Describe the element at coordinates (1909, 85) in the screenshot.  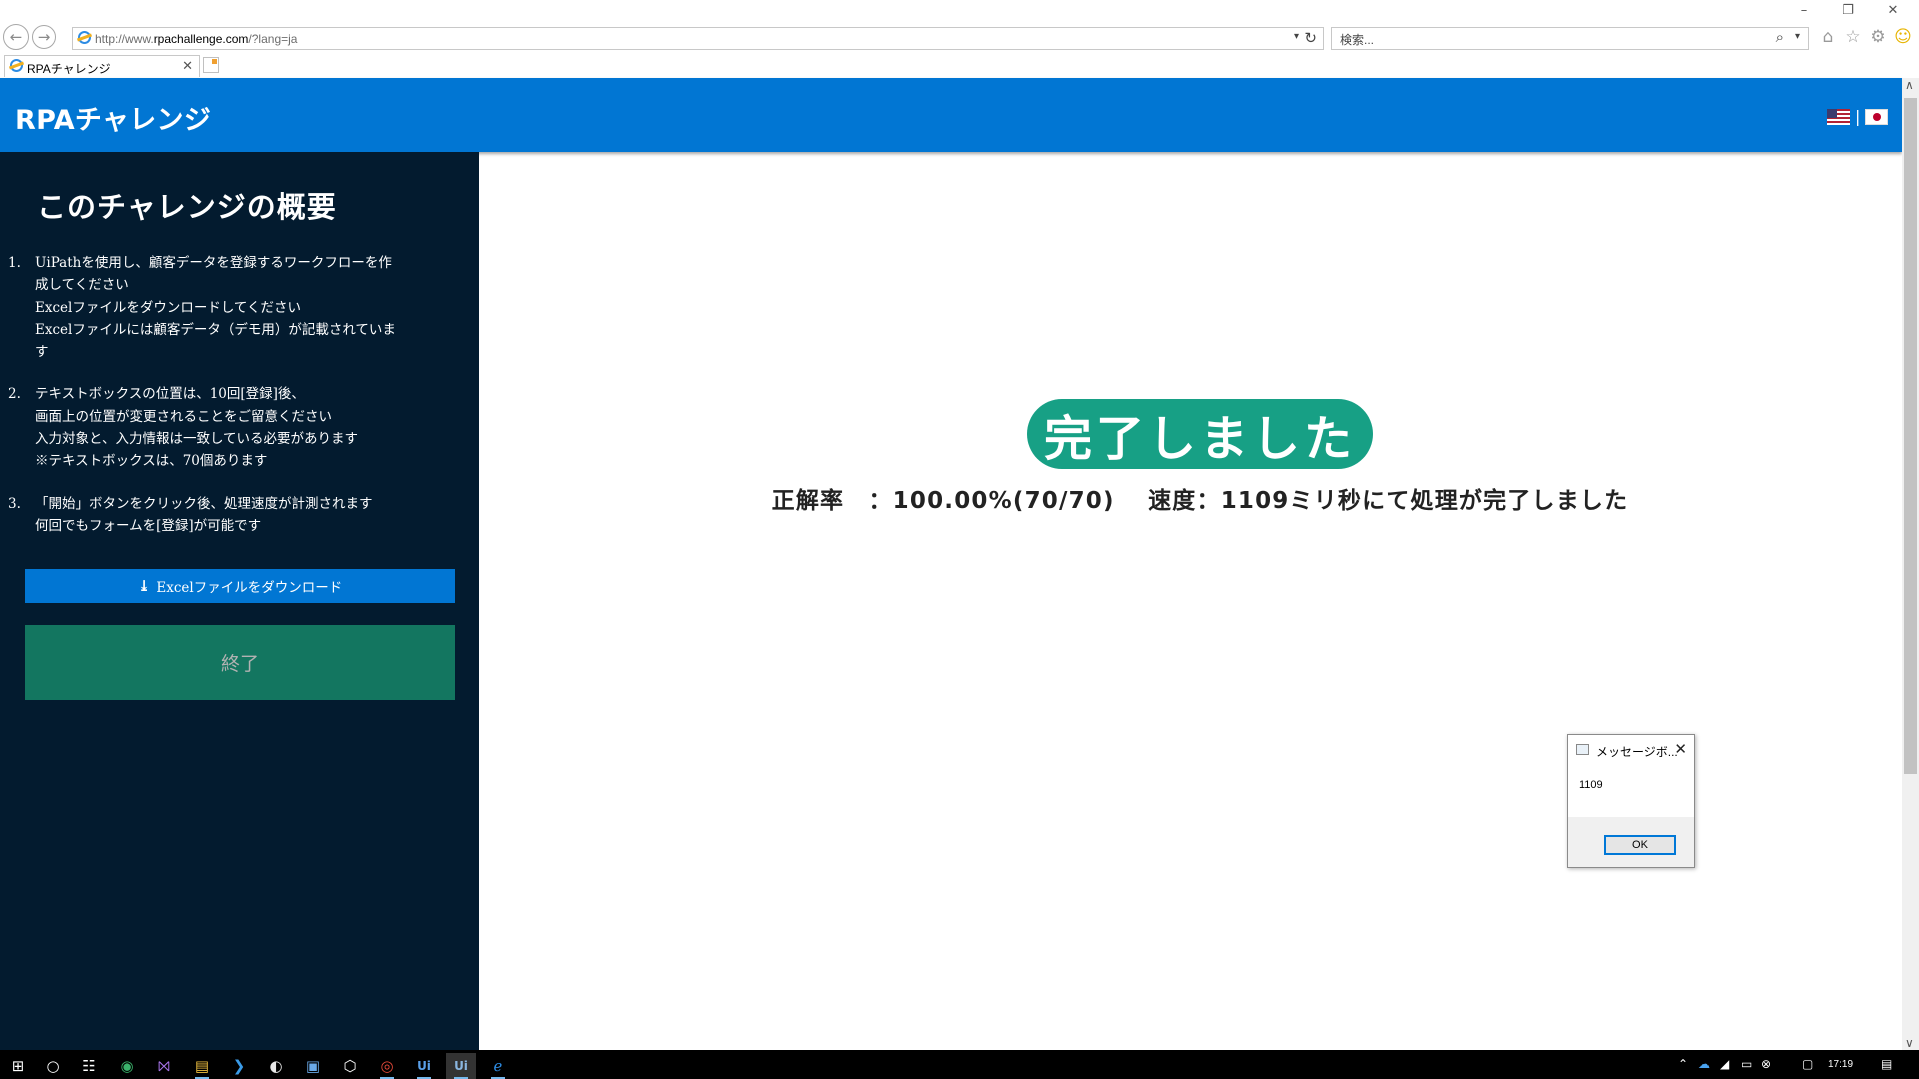
I see `scroll-up-icon: ∧` at that location.